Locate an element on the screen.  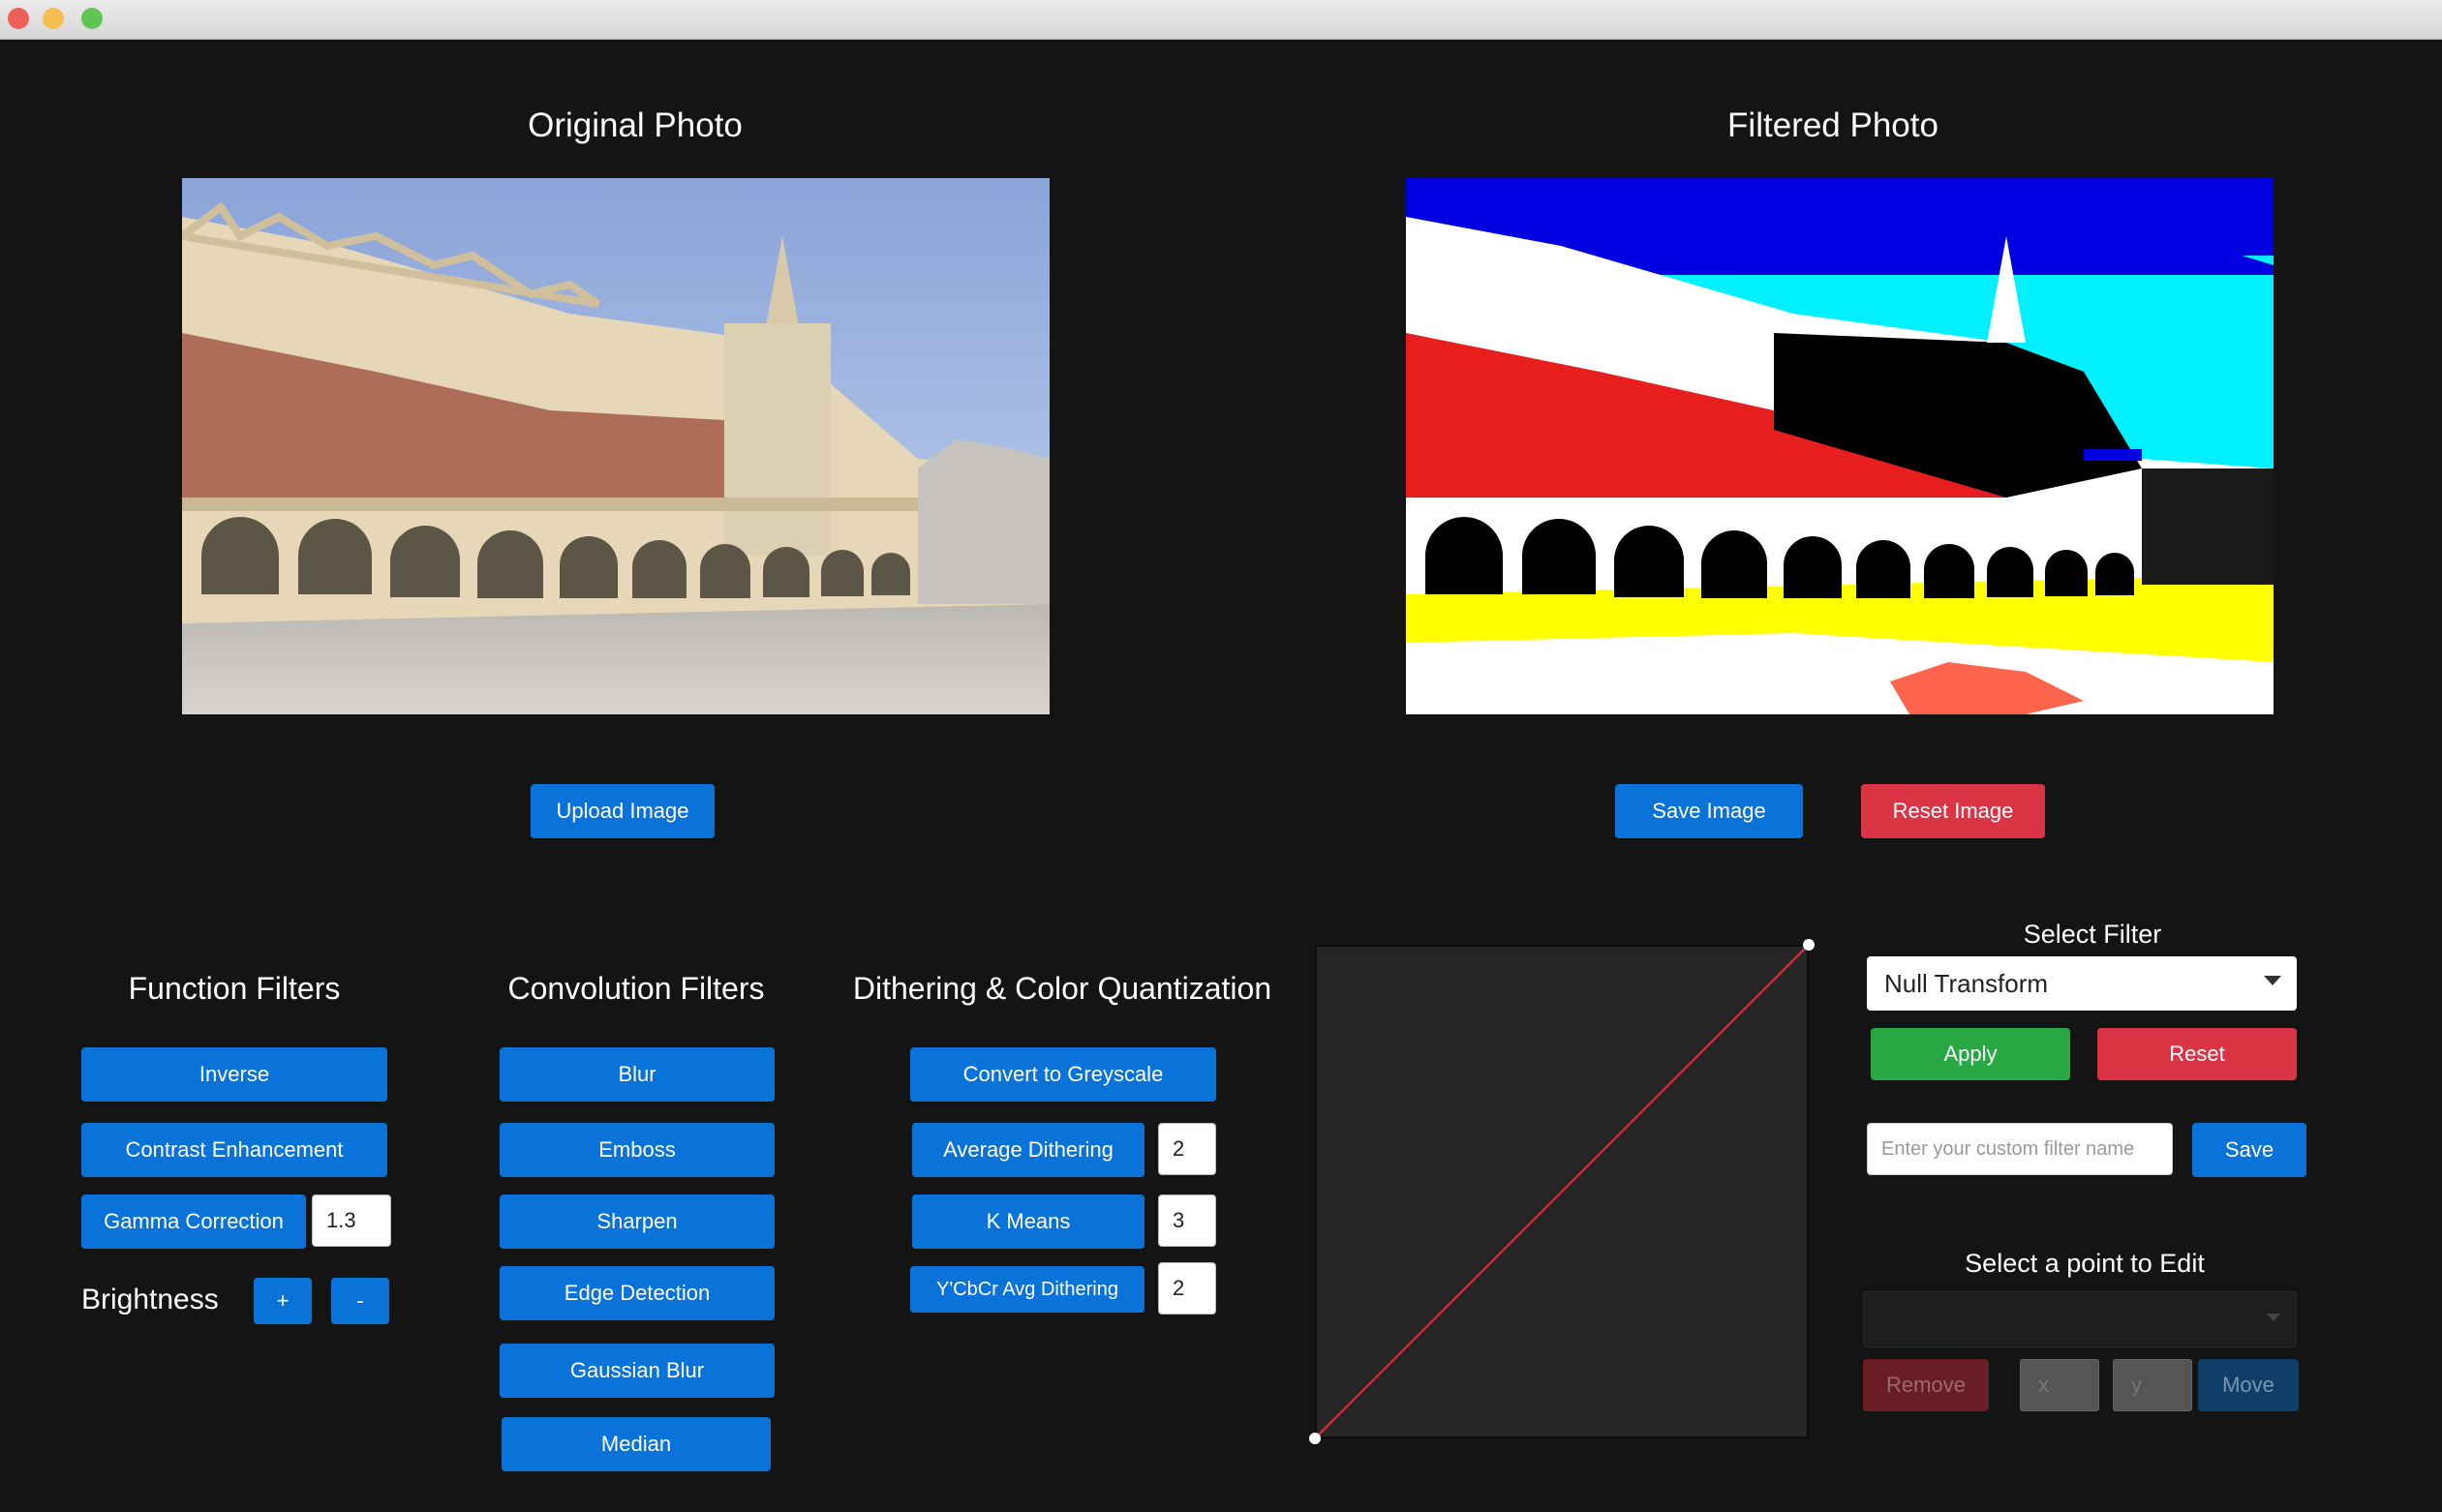
blur-button: Blur is located at coordinates (638, 1074).